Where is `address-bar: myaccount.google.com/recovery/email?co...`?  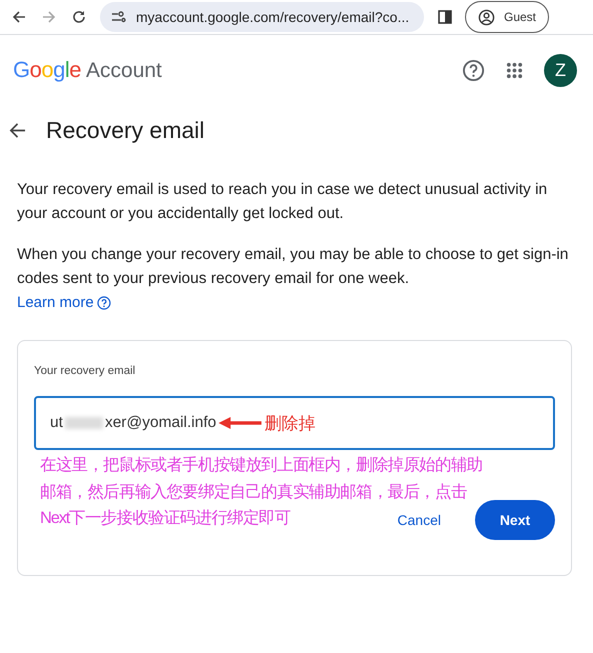 address-bar: myaccount.google.com/recovery/email?co... is located at coordinates (262, 17).